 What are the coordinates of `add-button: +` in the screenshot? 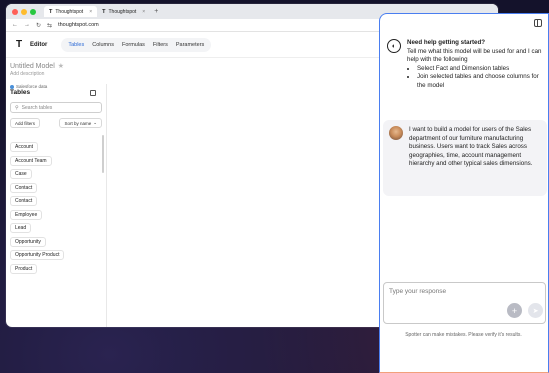 It's located at (514, 310).